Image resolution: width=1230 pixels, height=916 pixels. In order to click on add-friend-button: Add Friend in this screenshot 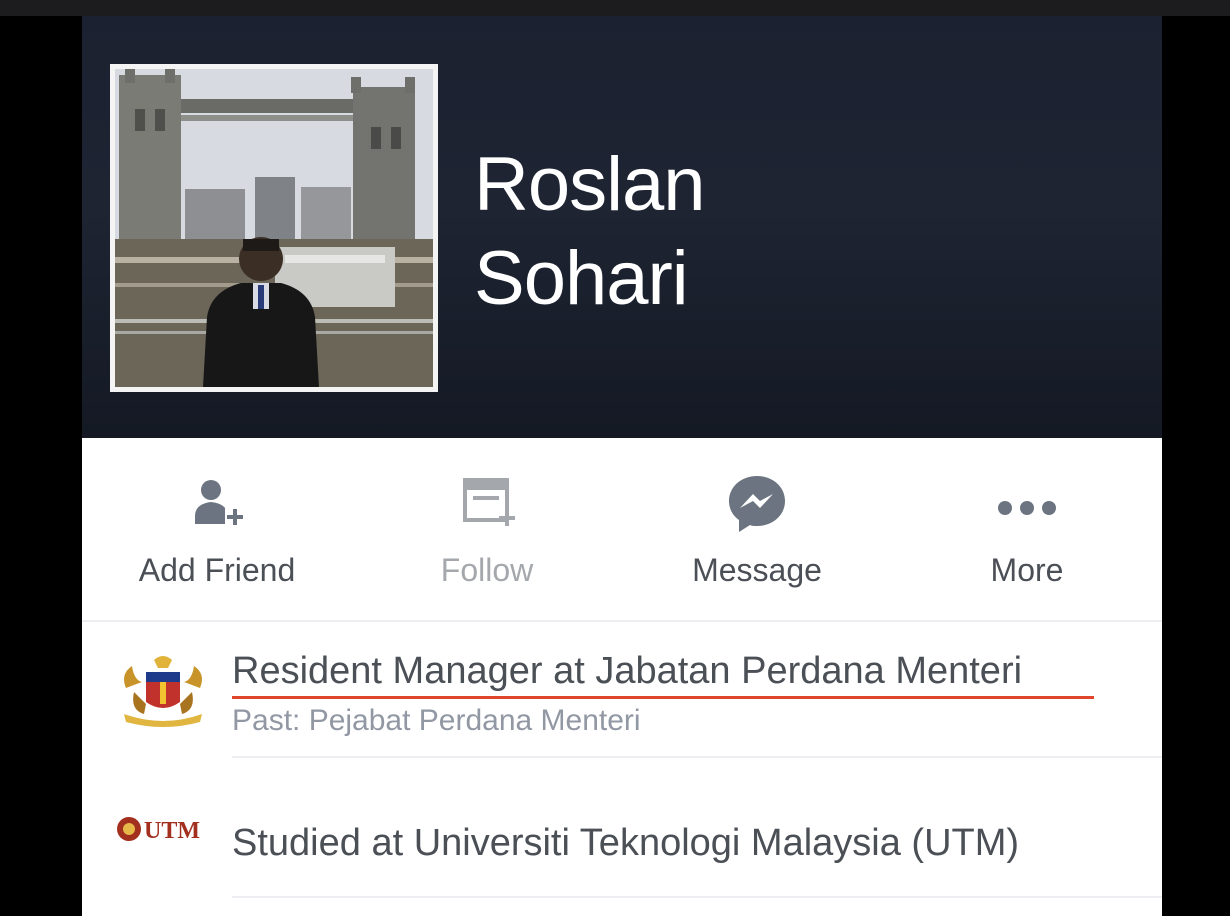, I will do `click(217, 530)`.